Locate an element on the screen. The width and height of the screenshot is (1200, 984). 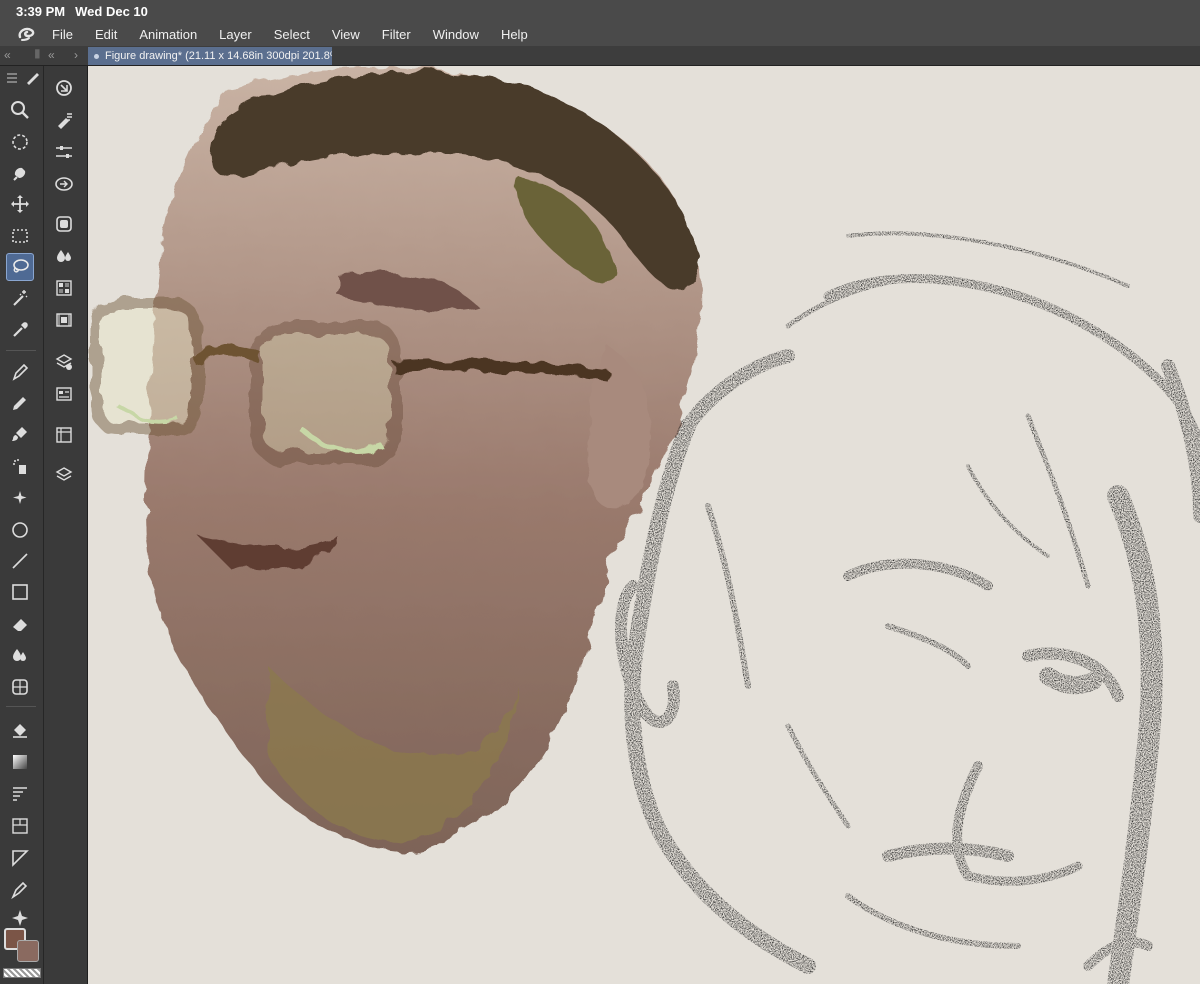
layer-property-icon is located at coordinates (64, 362).